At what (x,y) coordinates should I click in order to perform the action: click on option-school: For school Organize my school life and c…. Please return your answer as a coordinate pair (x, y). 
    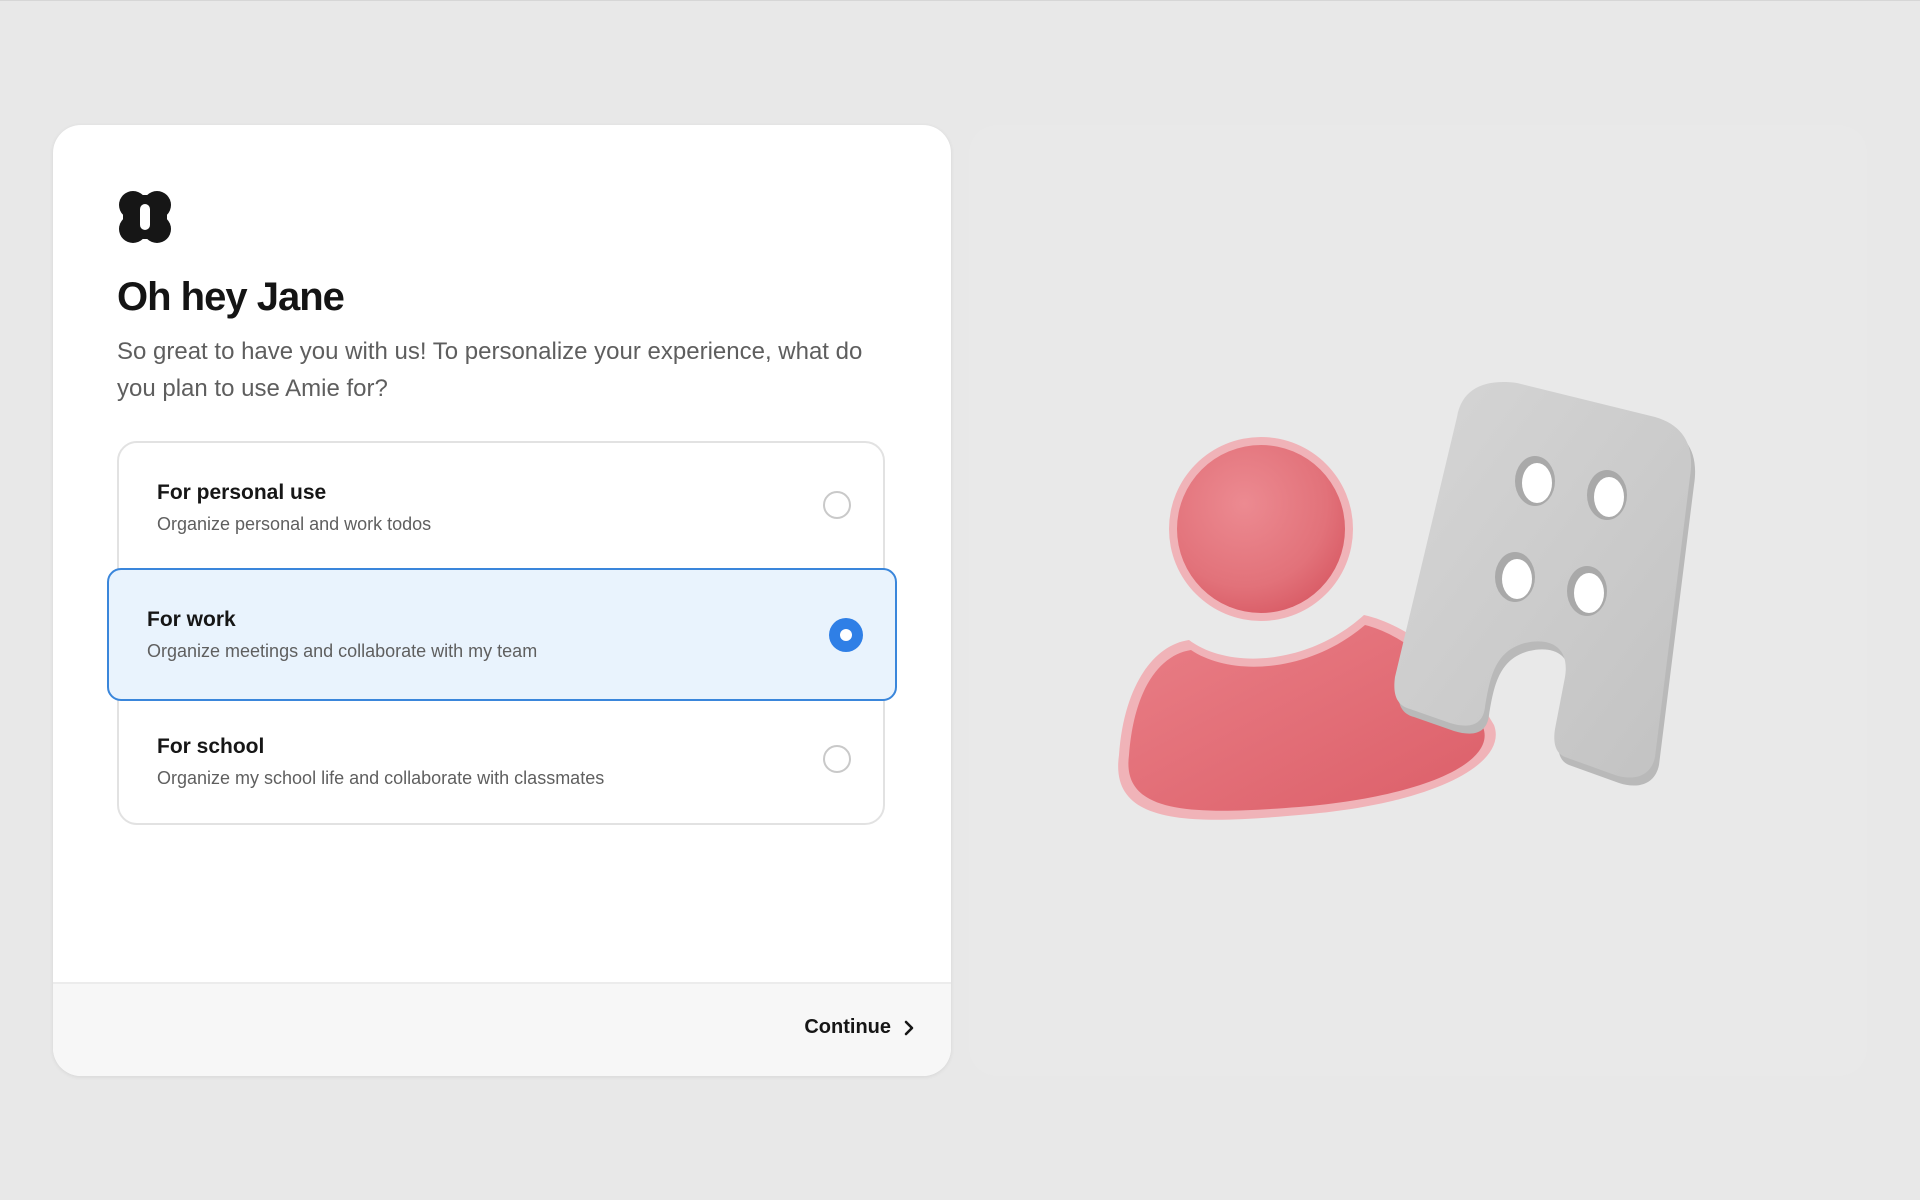
    Looking at the image, I should click on (501, 760).